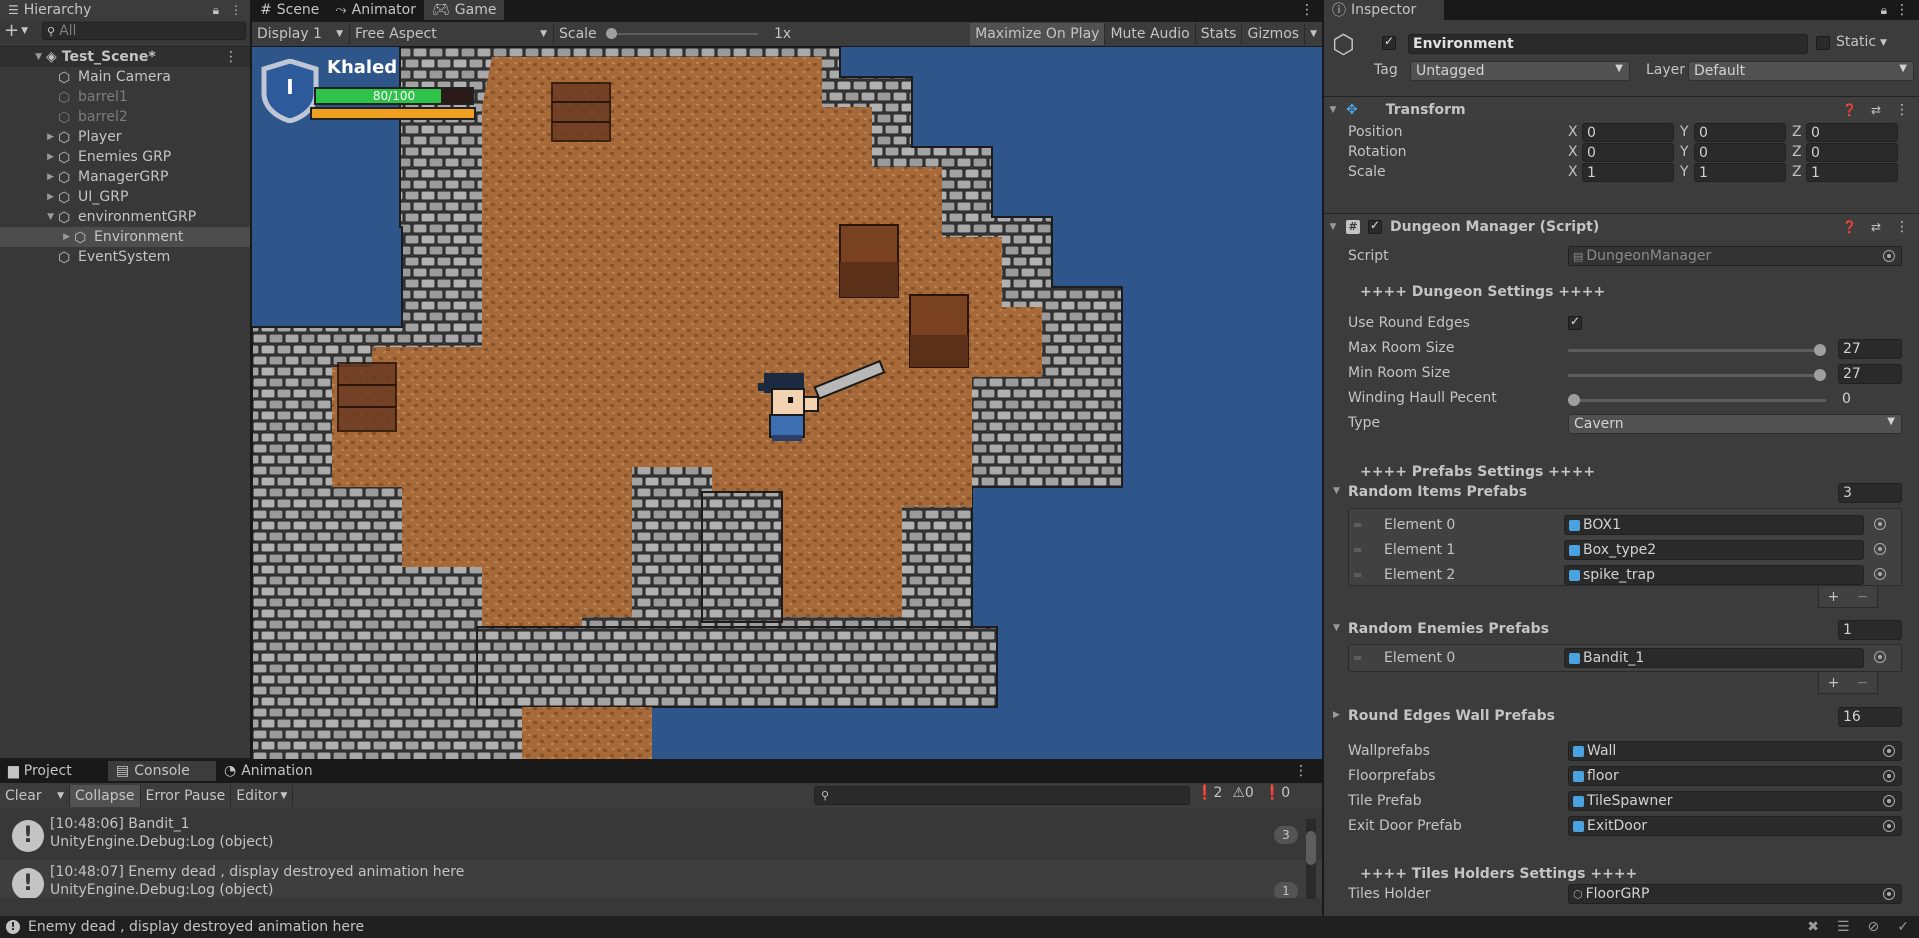 The width and height of the screenshot is (1919, 938). What do you see at coordinates (1311, 848) in the screenshot?
I see `scrollbar-thumb` at bounding box center [1311, 848].